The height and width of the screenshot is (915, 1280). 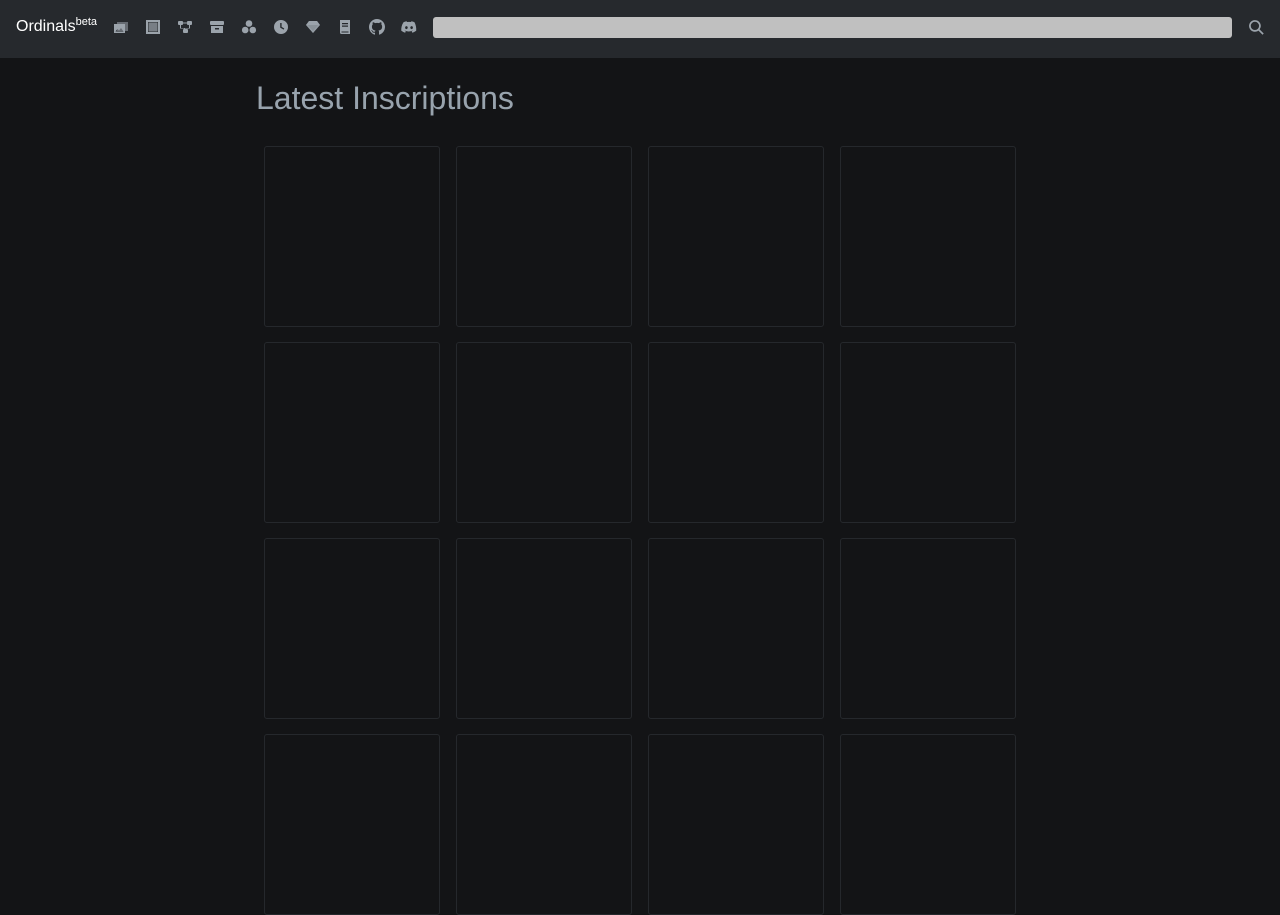 I want to click on github-icon, so click(x=377, y=27).